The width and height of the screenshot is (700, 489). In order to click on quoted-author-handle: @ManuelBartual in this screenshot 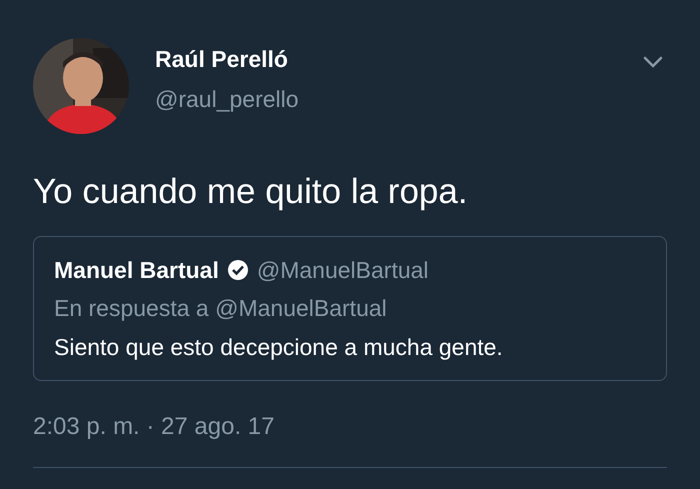, I will do `click(342, 270)`.